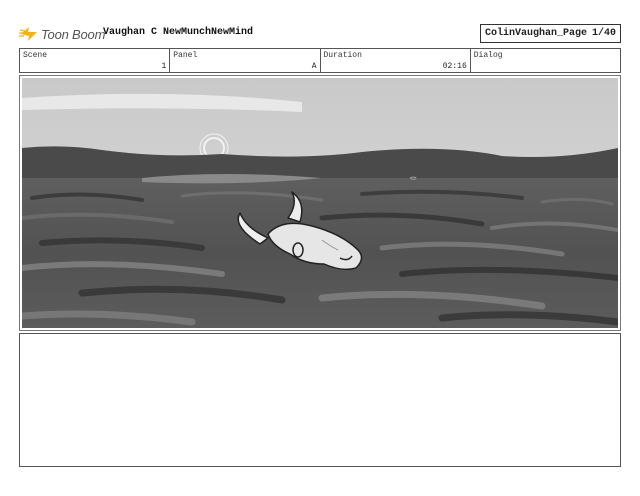 The width and height of the screenshot is (640, 496). I want to click on panel-value: A, so click(314, 66).